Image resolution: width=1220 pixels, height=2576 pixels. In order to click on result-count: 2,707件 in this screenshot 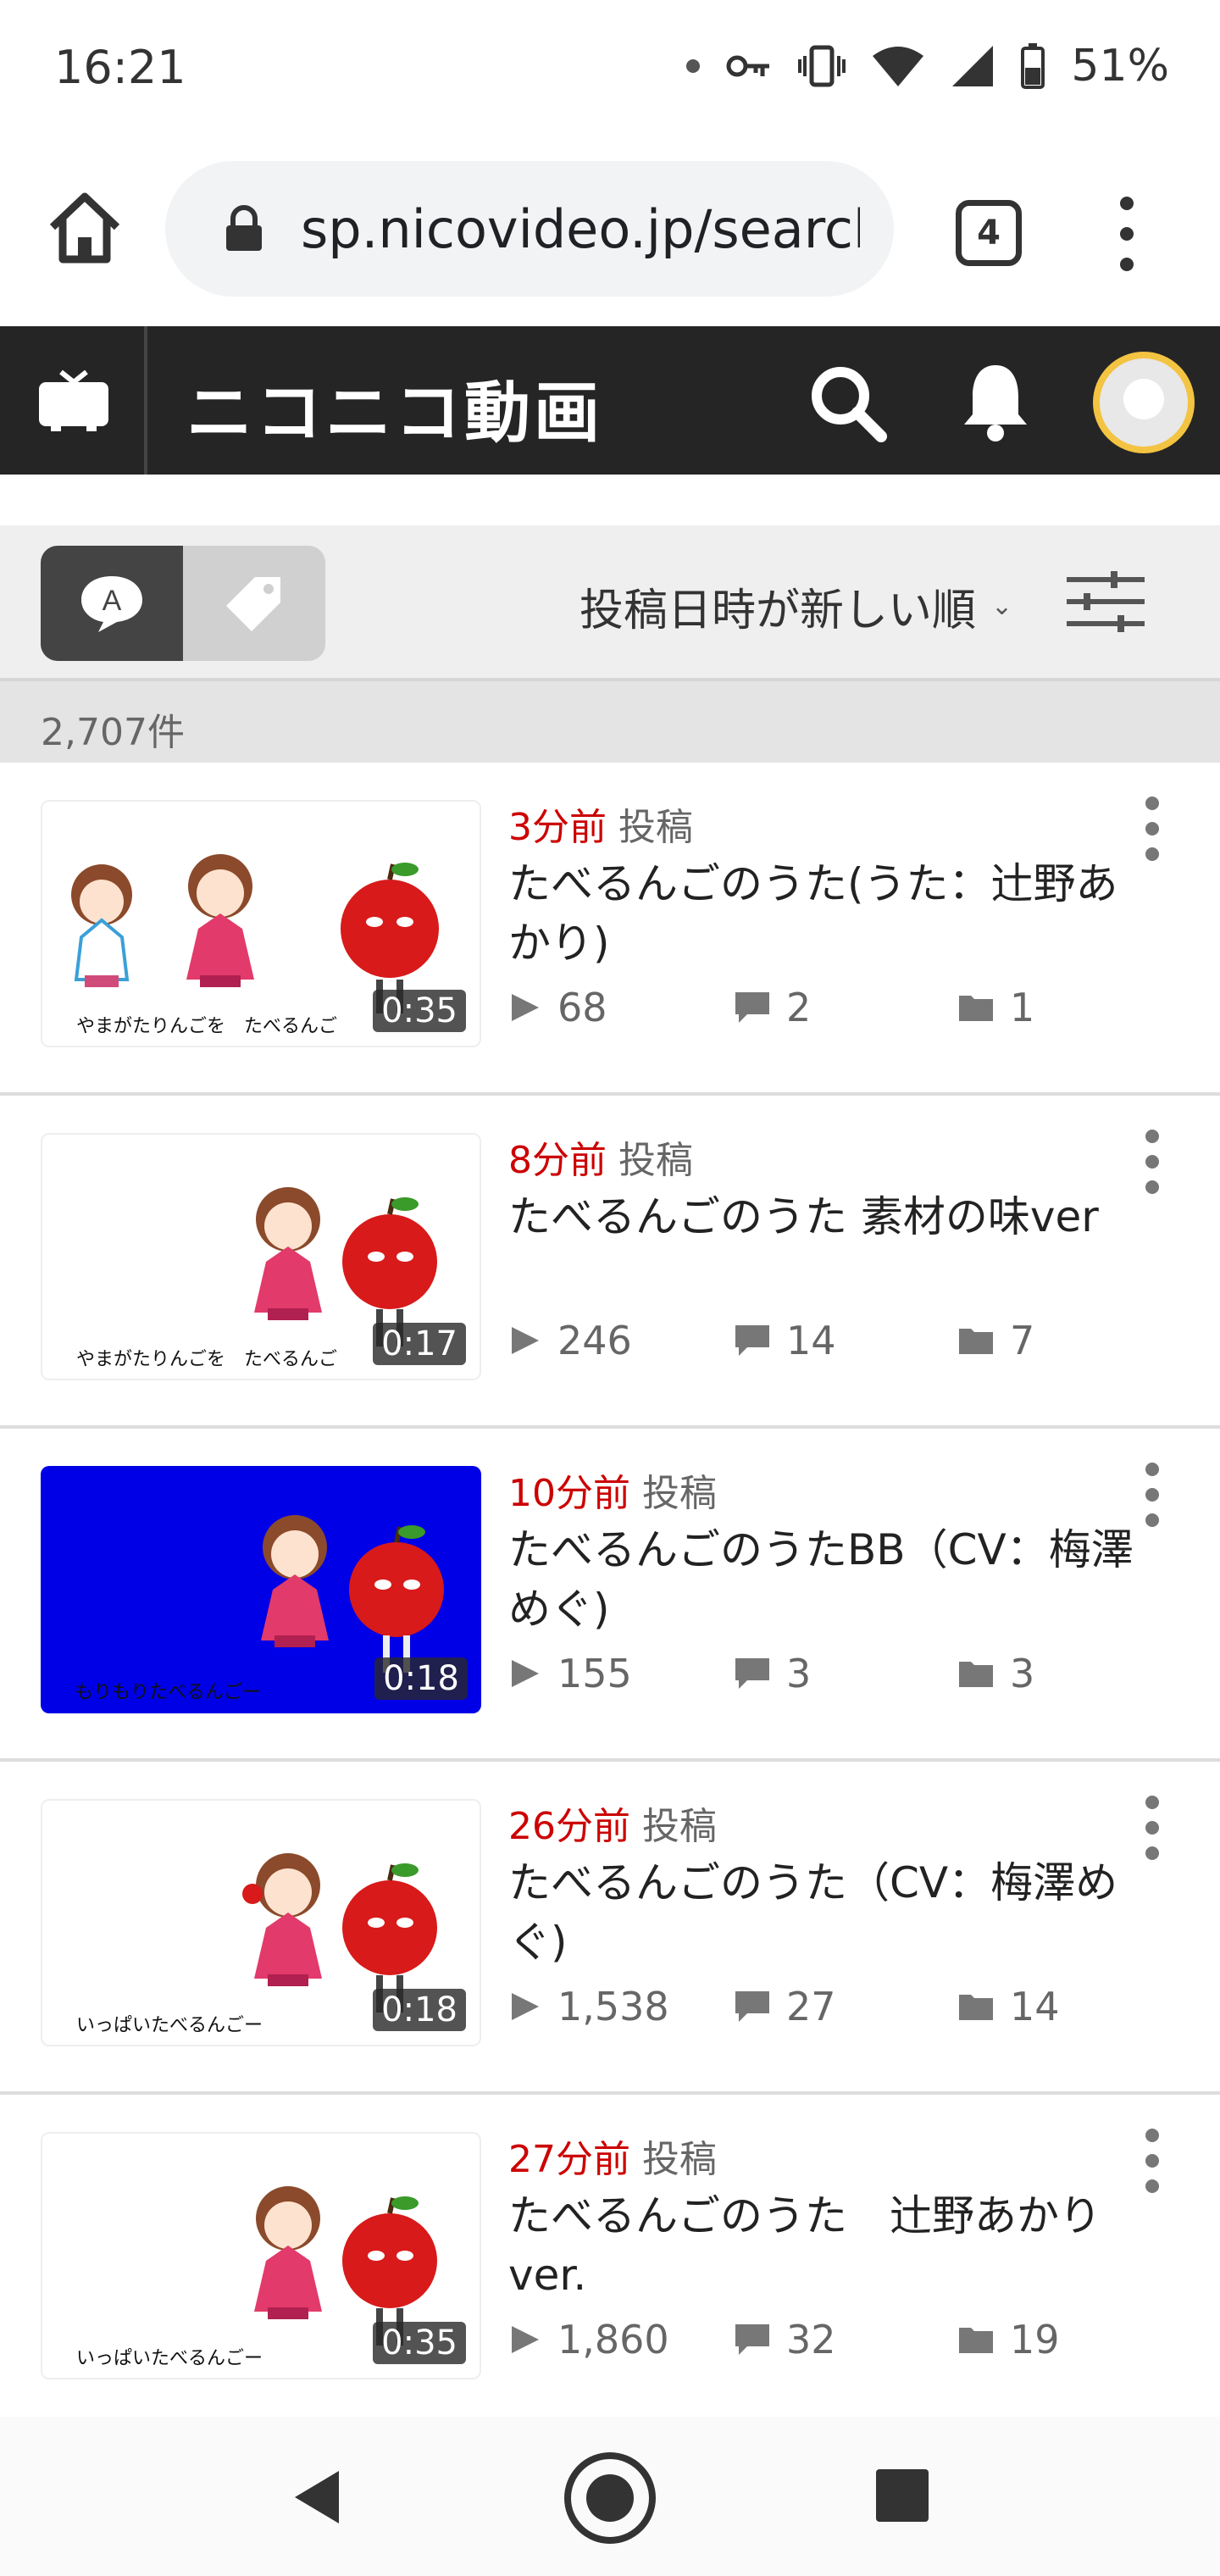, I will do `click(113, 732)`.